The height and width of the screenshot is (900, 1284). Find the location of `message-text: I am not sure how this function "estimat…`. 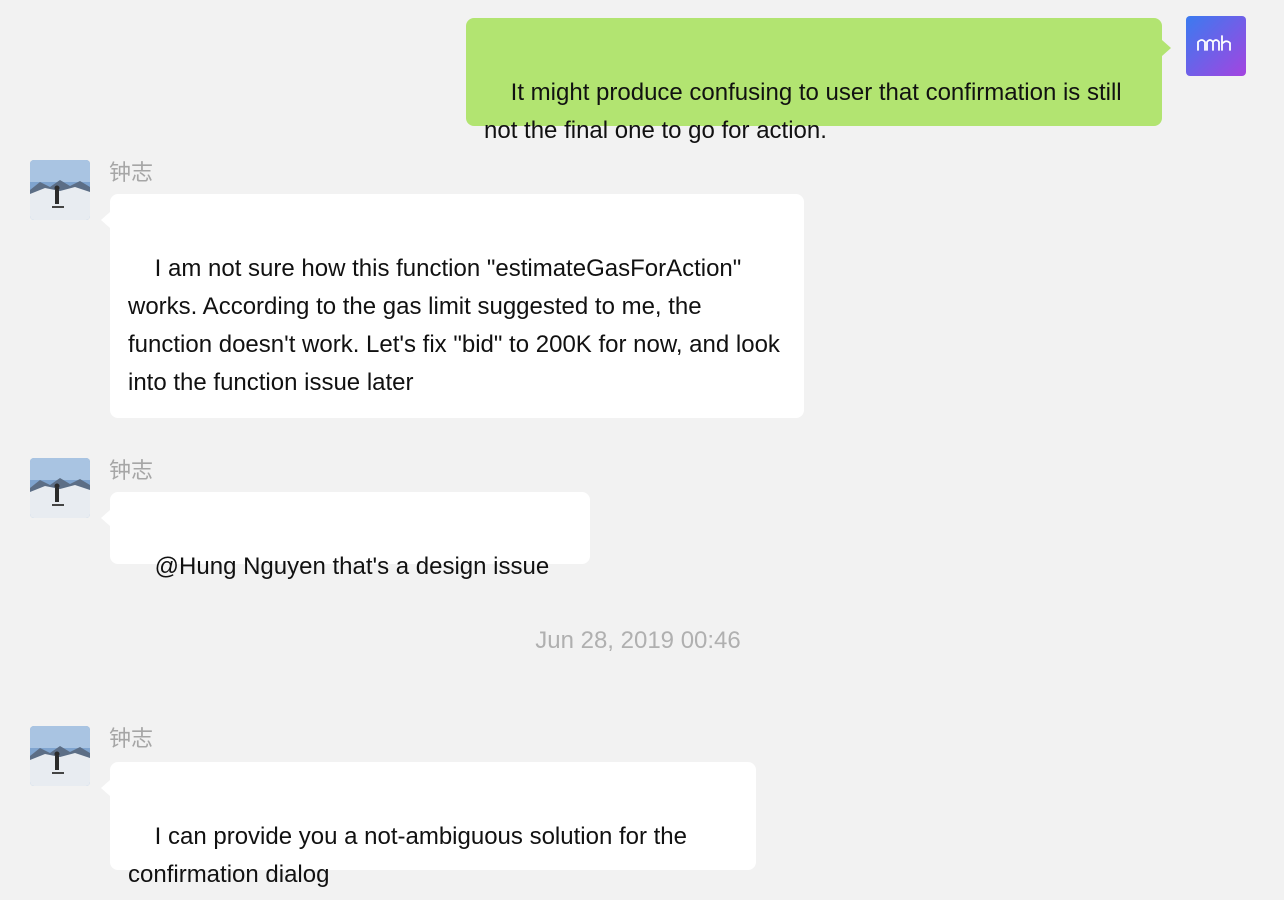

message-text: I am not sure how this function "estimat… is located at coordinates (457, 325).